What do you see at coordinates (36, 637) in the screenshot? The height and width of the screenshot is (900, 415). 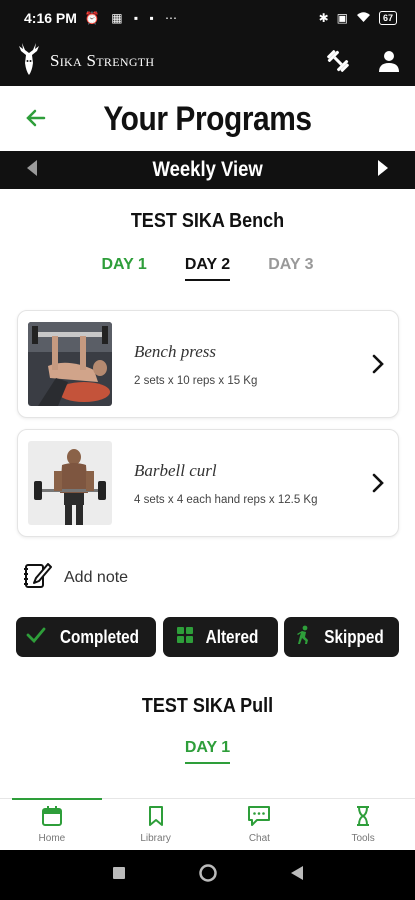 I see `checkmark-icon` at bounding box center [36, 637].